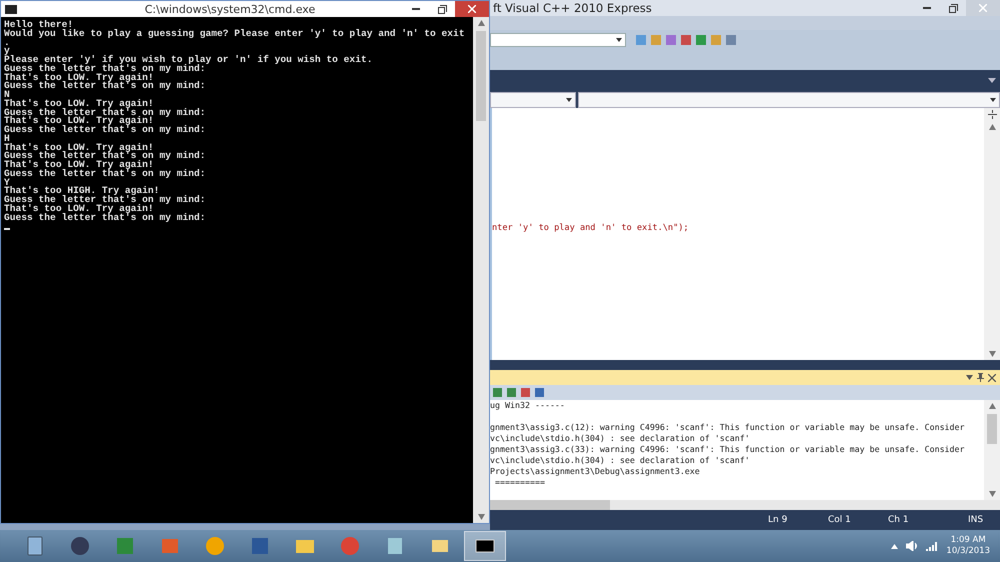 The height and width of the screenshot is (562, 1000). Describe the element at coordinates (980, 377) in the screenshot. I see `pin-icon` at that location.